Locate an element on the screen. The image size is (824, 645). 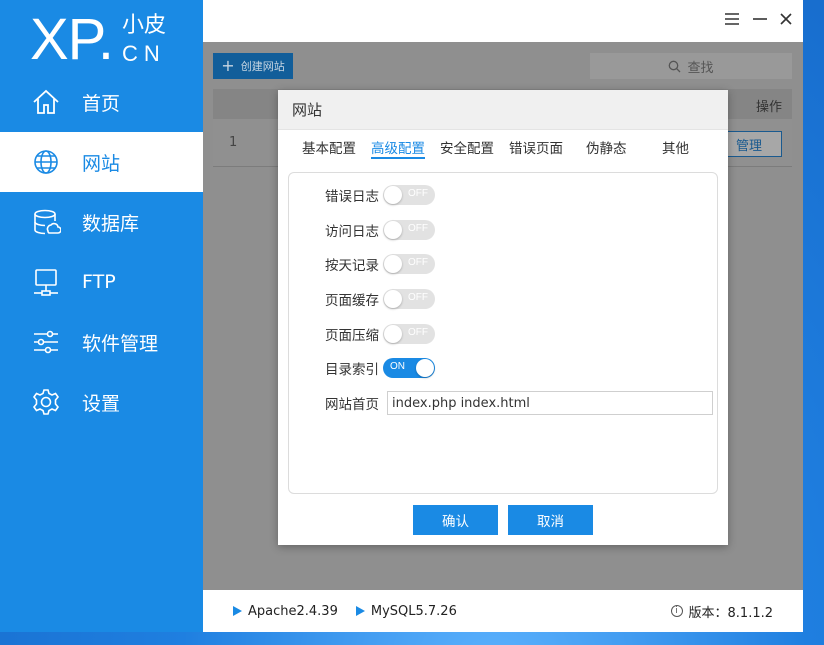
page-compression-toggle: OFF is located at coordinates (409, 334).